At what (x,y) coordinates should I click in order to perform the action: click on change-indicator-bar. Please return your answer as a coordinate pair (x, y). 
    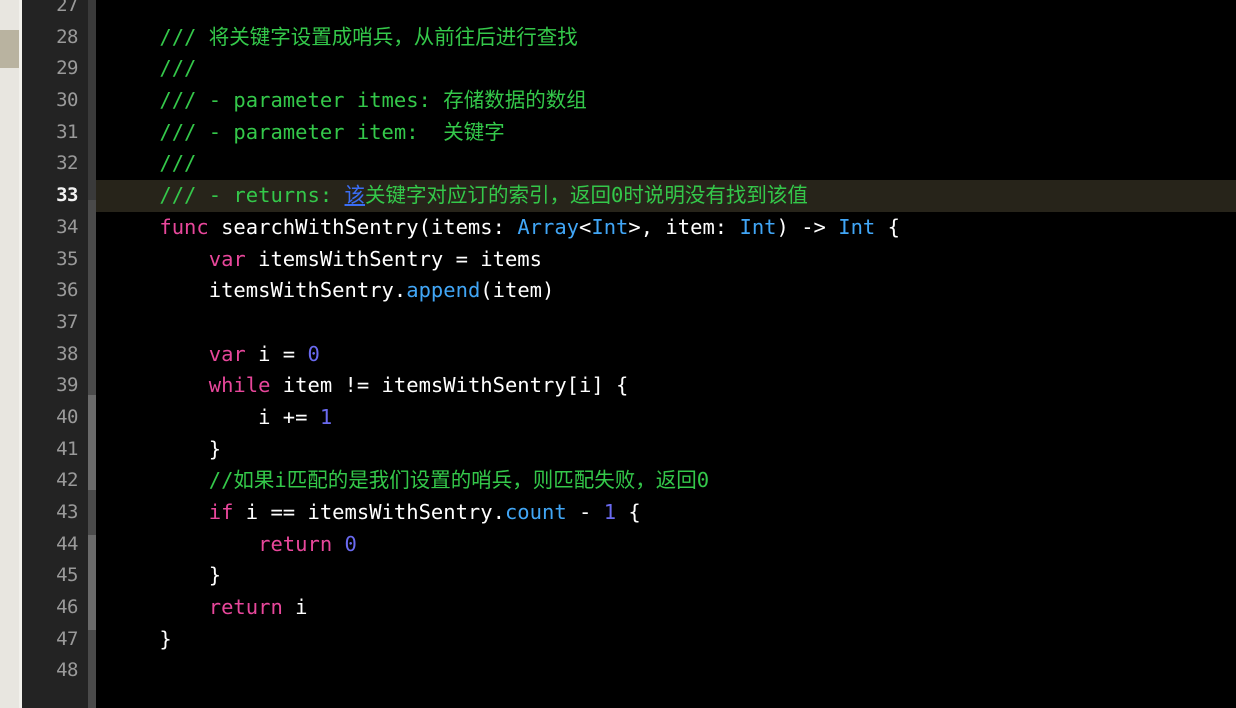
    Looking at the image, I should click on (92, 354).